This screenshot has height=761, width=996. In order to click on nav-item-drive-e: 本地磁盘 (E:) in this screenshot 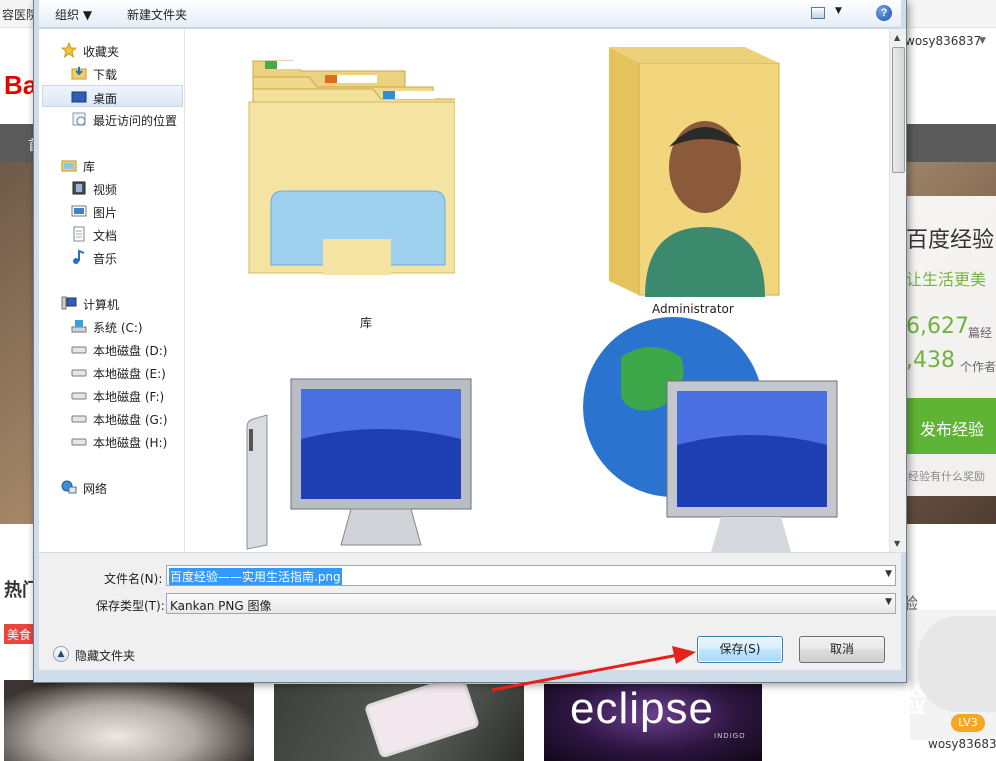, I will do `click(112, 372)`.